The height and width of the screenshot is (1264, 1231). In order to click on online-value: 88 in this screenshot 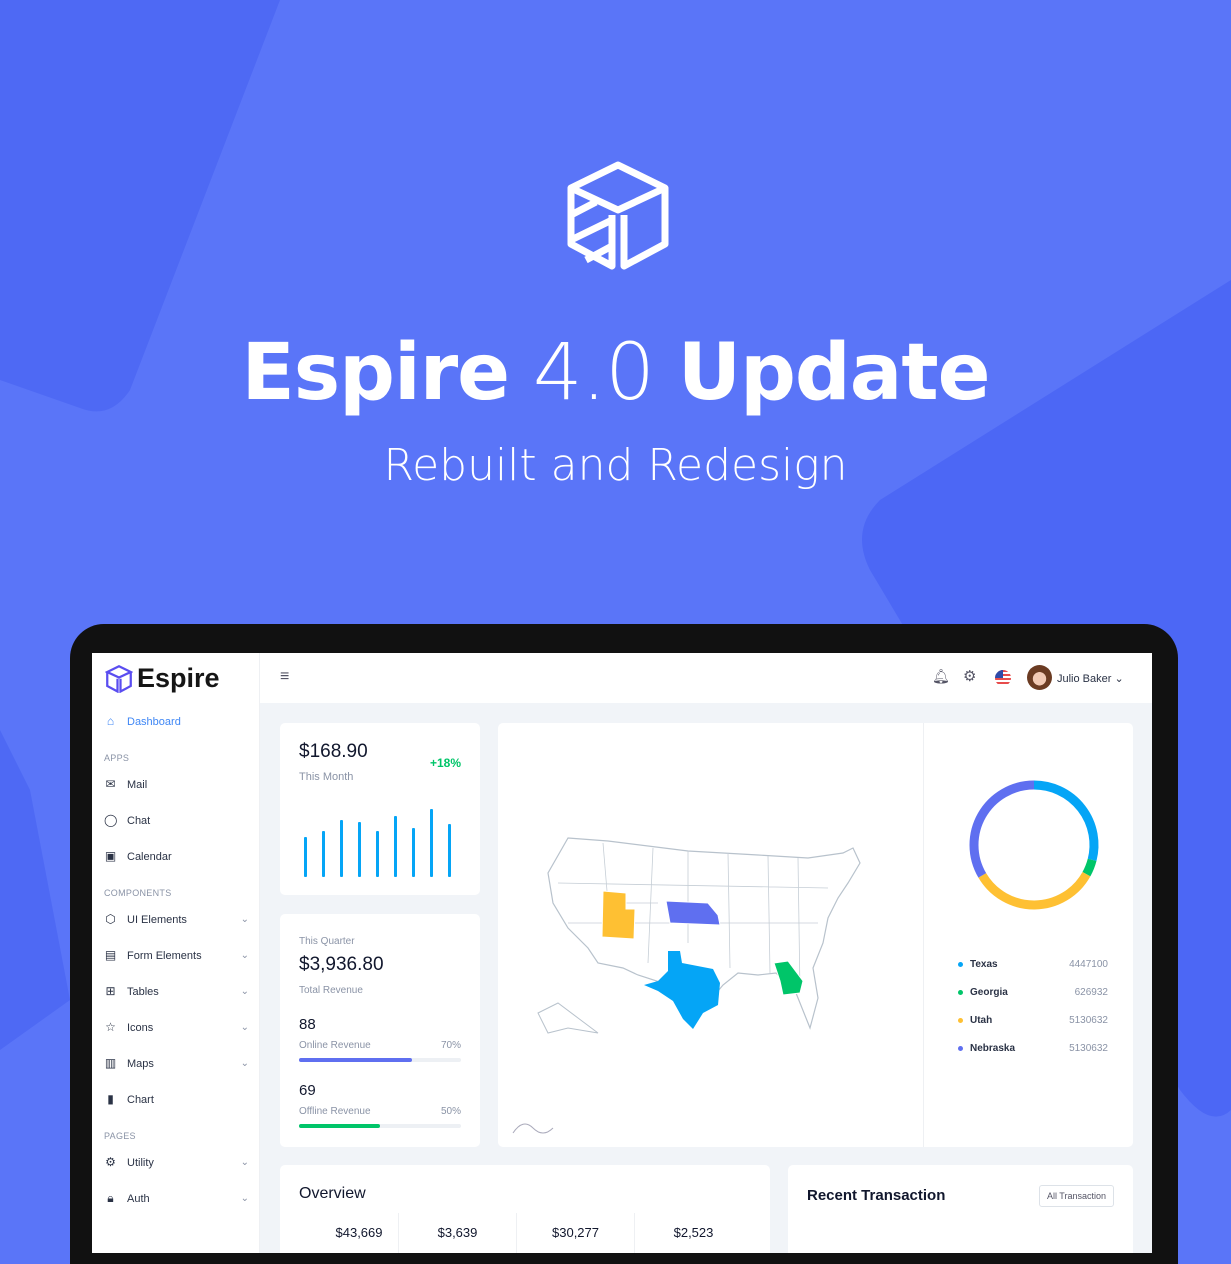, I will do `click(307, 1024)`.